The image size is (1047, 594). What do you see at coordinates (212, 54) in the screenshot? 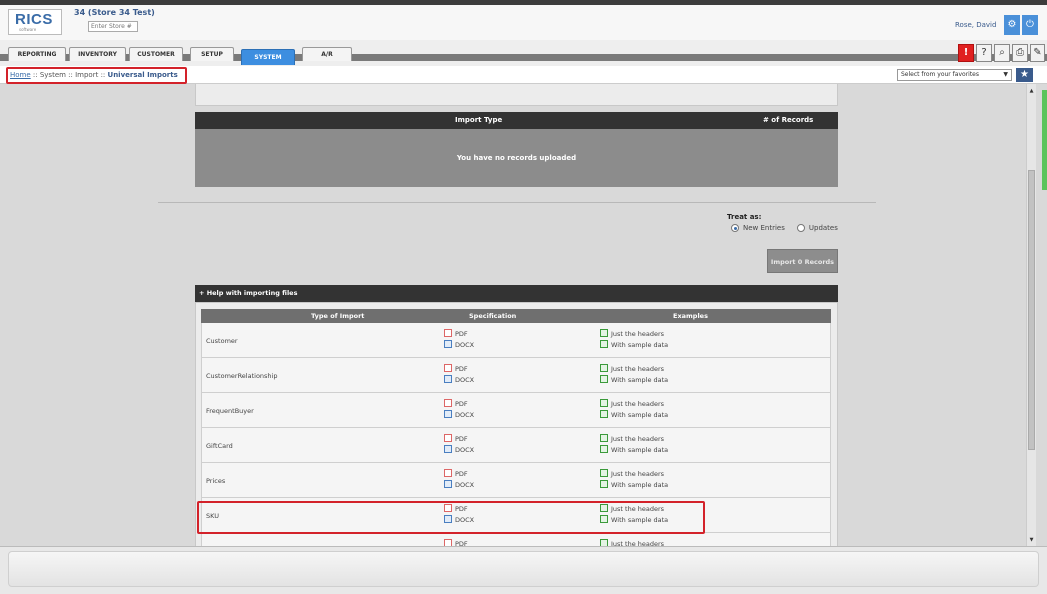
I see `tab-setup: SETUP` at bounding box center [212, 54].